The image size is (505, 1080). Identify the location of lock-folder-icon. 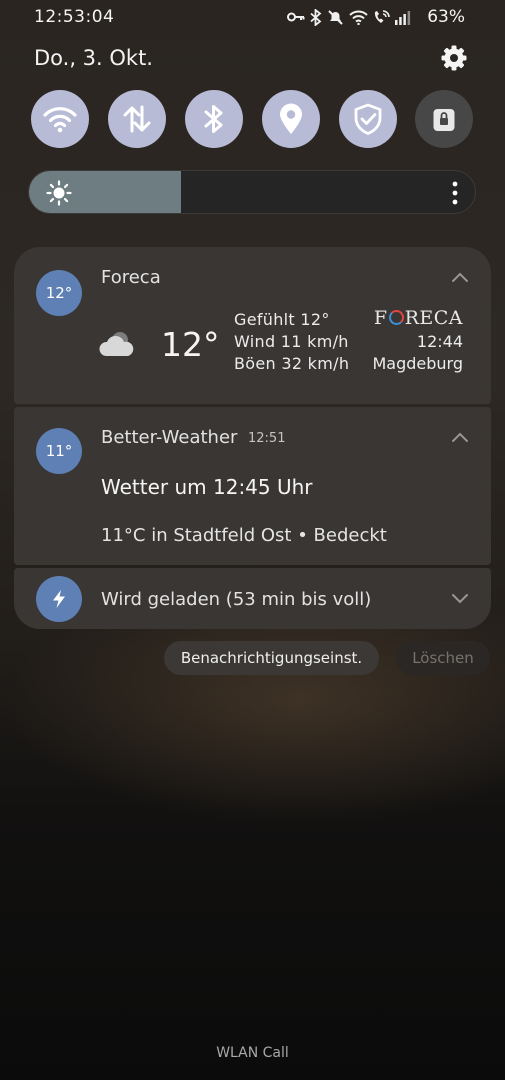
(444, 120).